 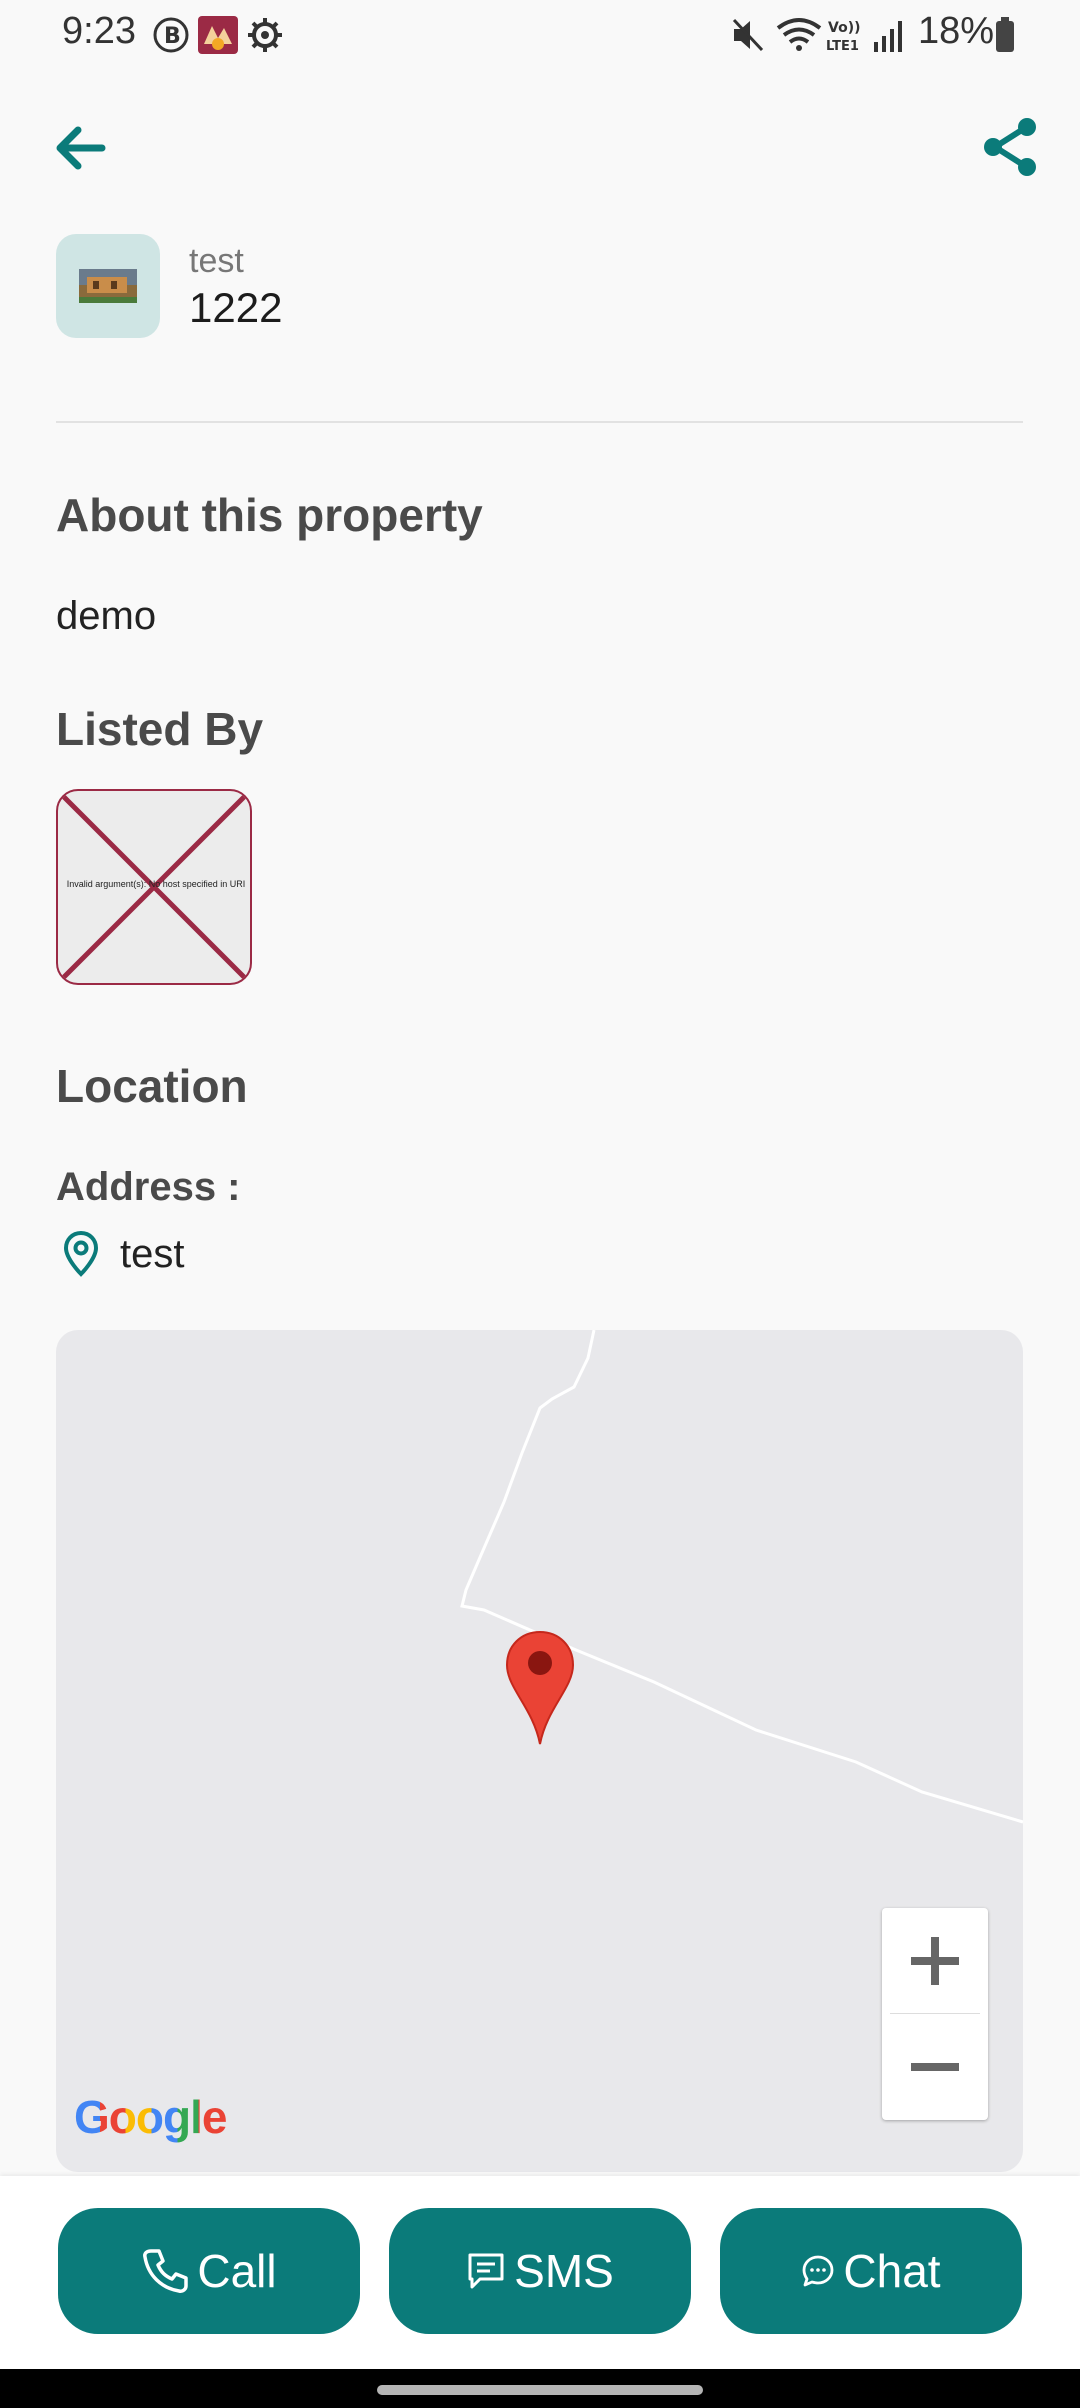 I want to click on google-logo: Google, so click(x=150, y=2117).